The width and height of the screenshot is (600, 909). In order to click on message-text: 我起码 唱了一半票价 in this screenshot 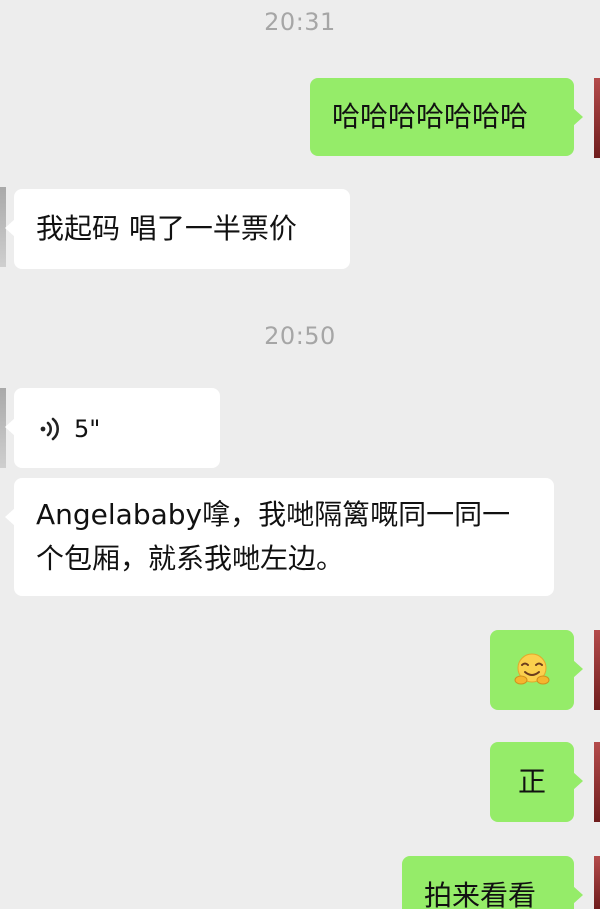, I will do `click(166, 228)`.